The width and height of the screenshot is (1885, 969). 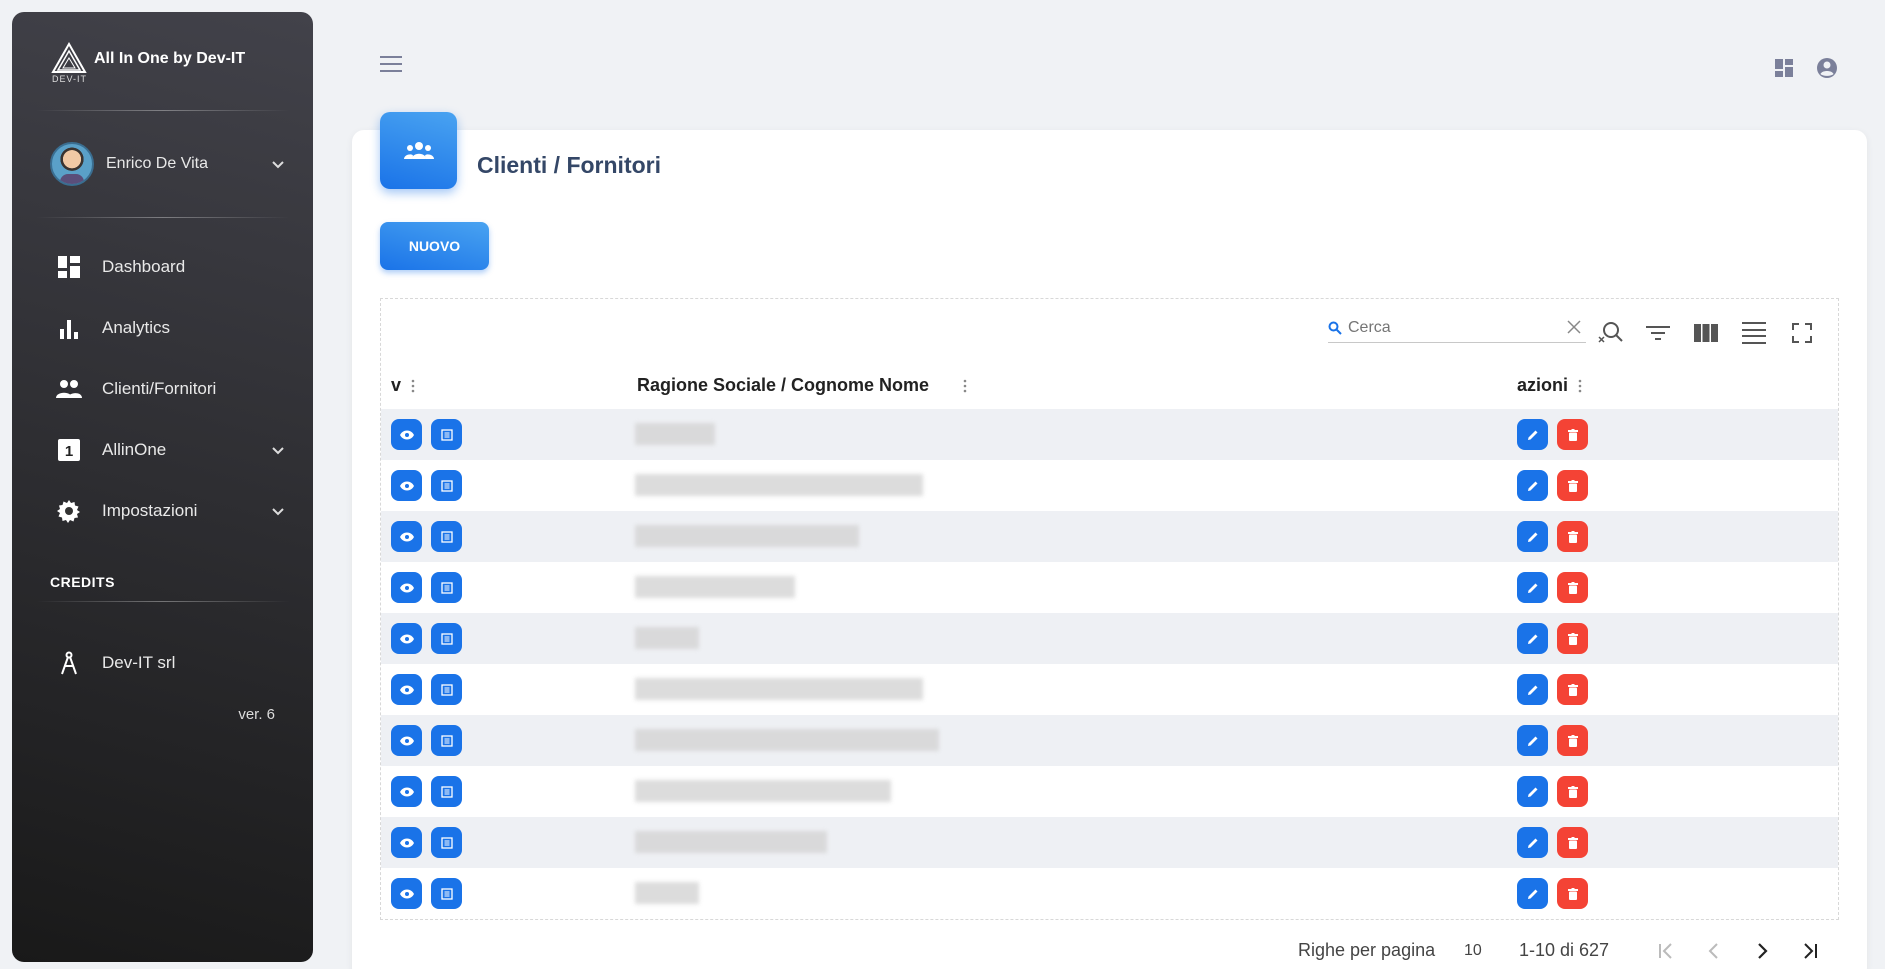 I want to click on divider, so click(x=163, y=601).